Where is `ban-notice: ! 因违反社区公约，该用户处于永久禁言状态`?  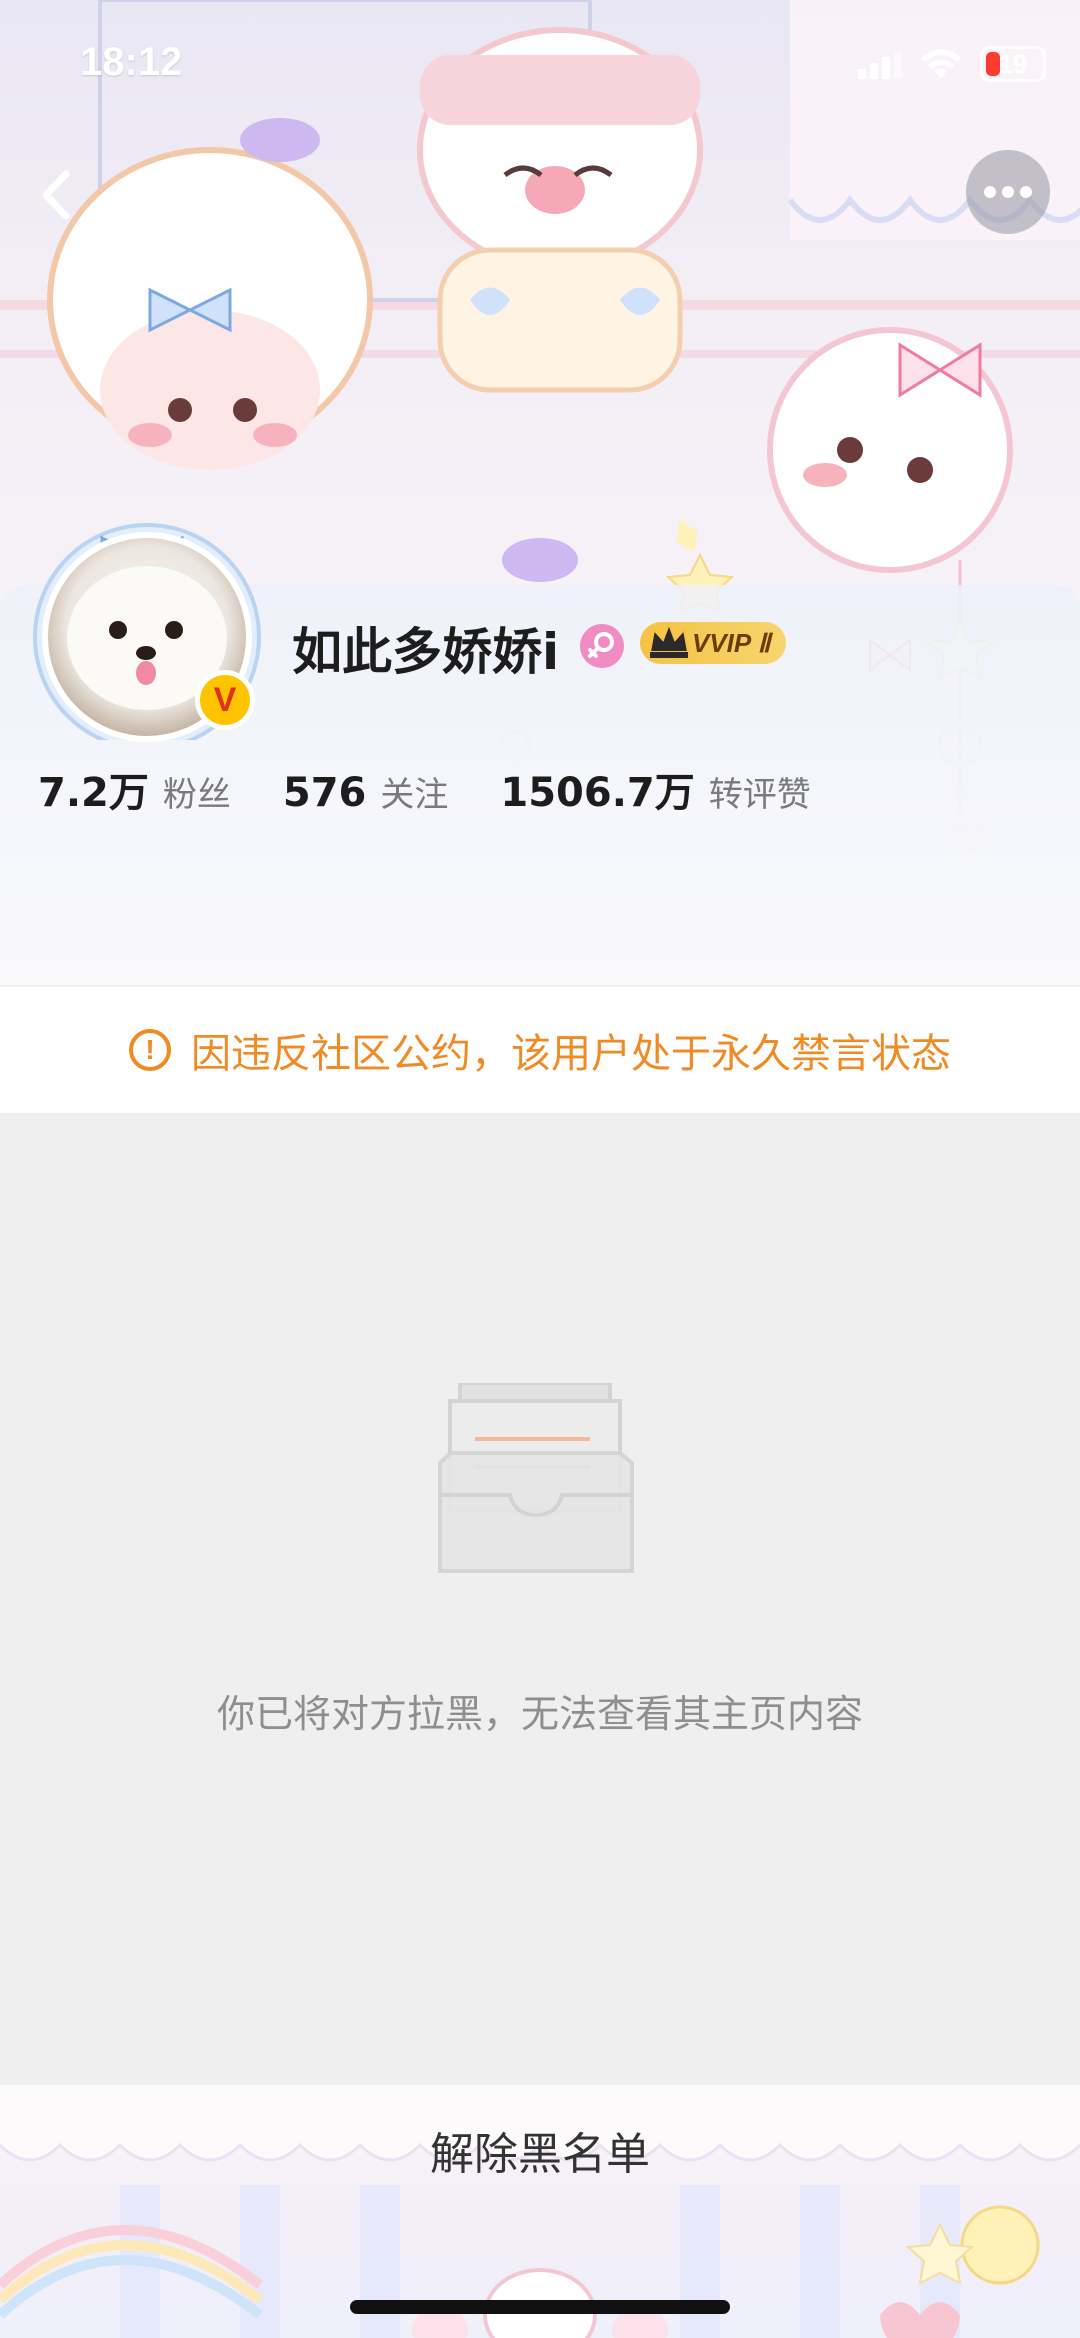 ban-notice: ! 因违反社区公约，该用户处于永久禁言状态 is located at coordinates (540, 1049).